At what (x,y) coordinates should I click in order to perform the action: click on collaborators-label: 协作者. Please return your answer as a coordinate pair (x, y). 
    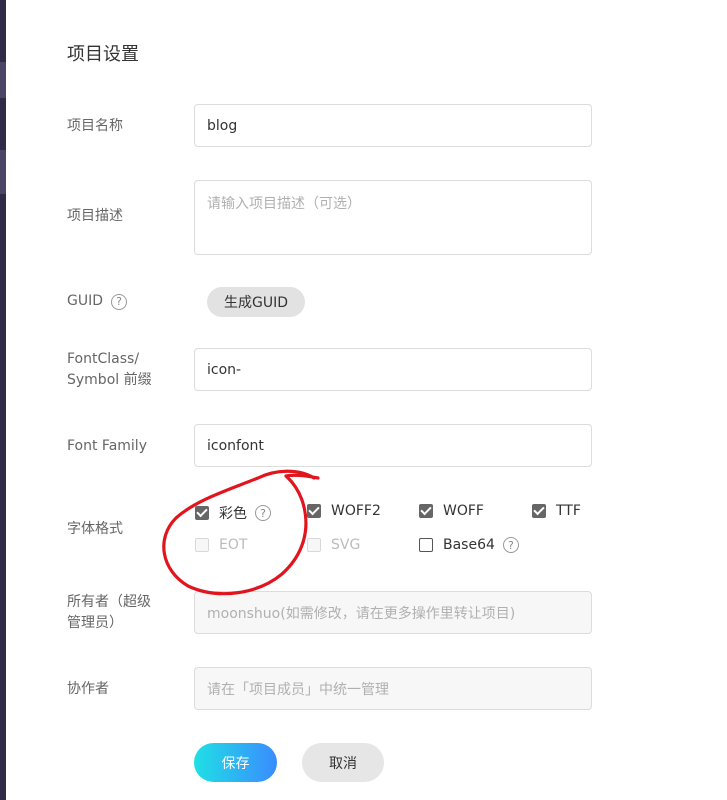
    Looking at the image, I should click on (88, 689).